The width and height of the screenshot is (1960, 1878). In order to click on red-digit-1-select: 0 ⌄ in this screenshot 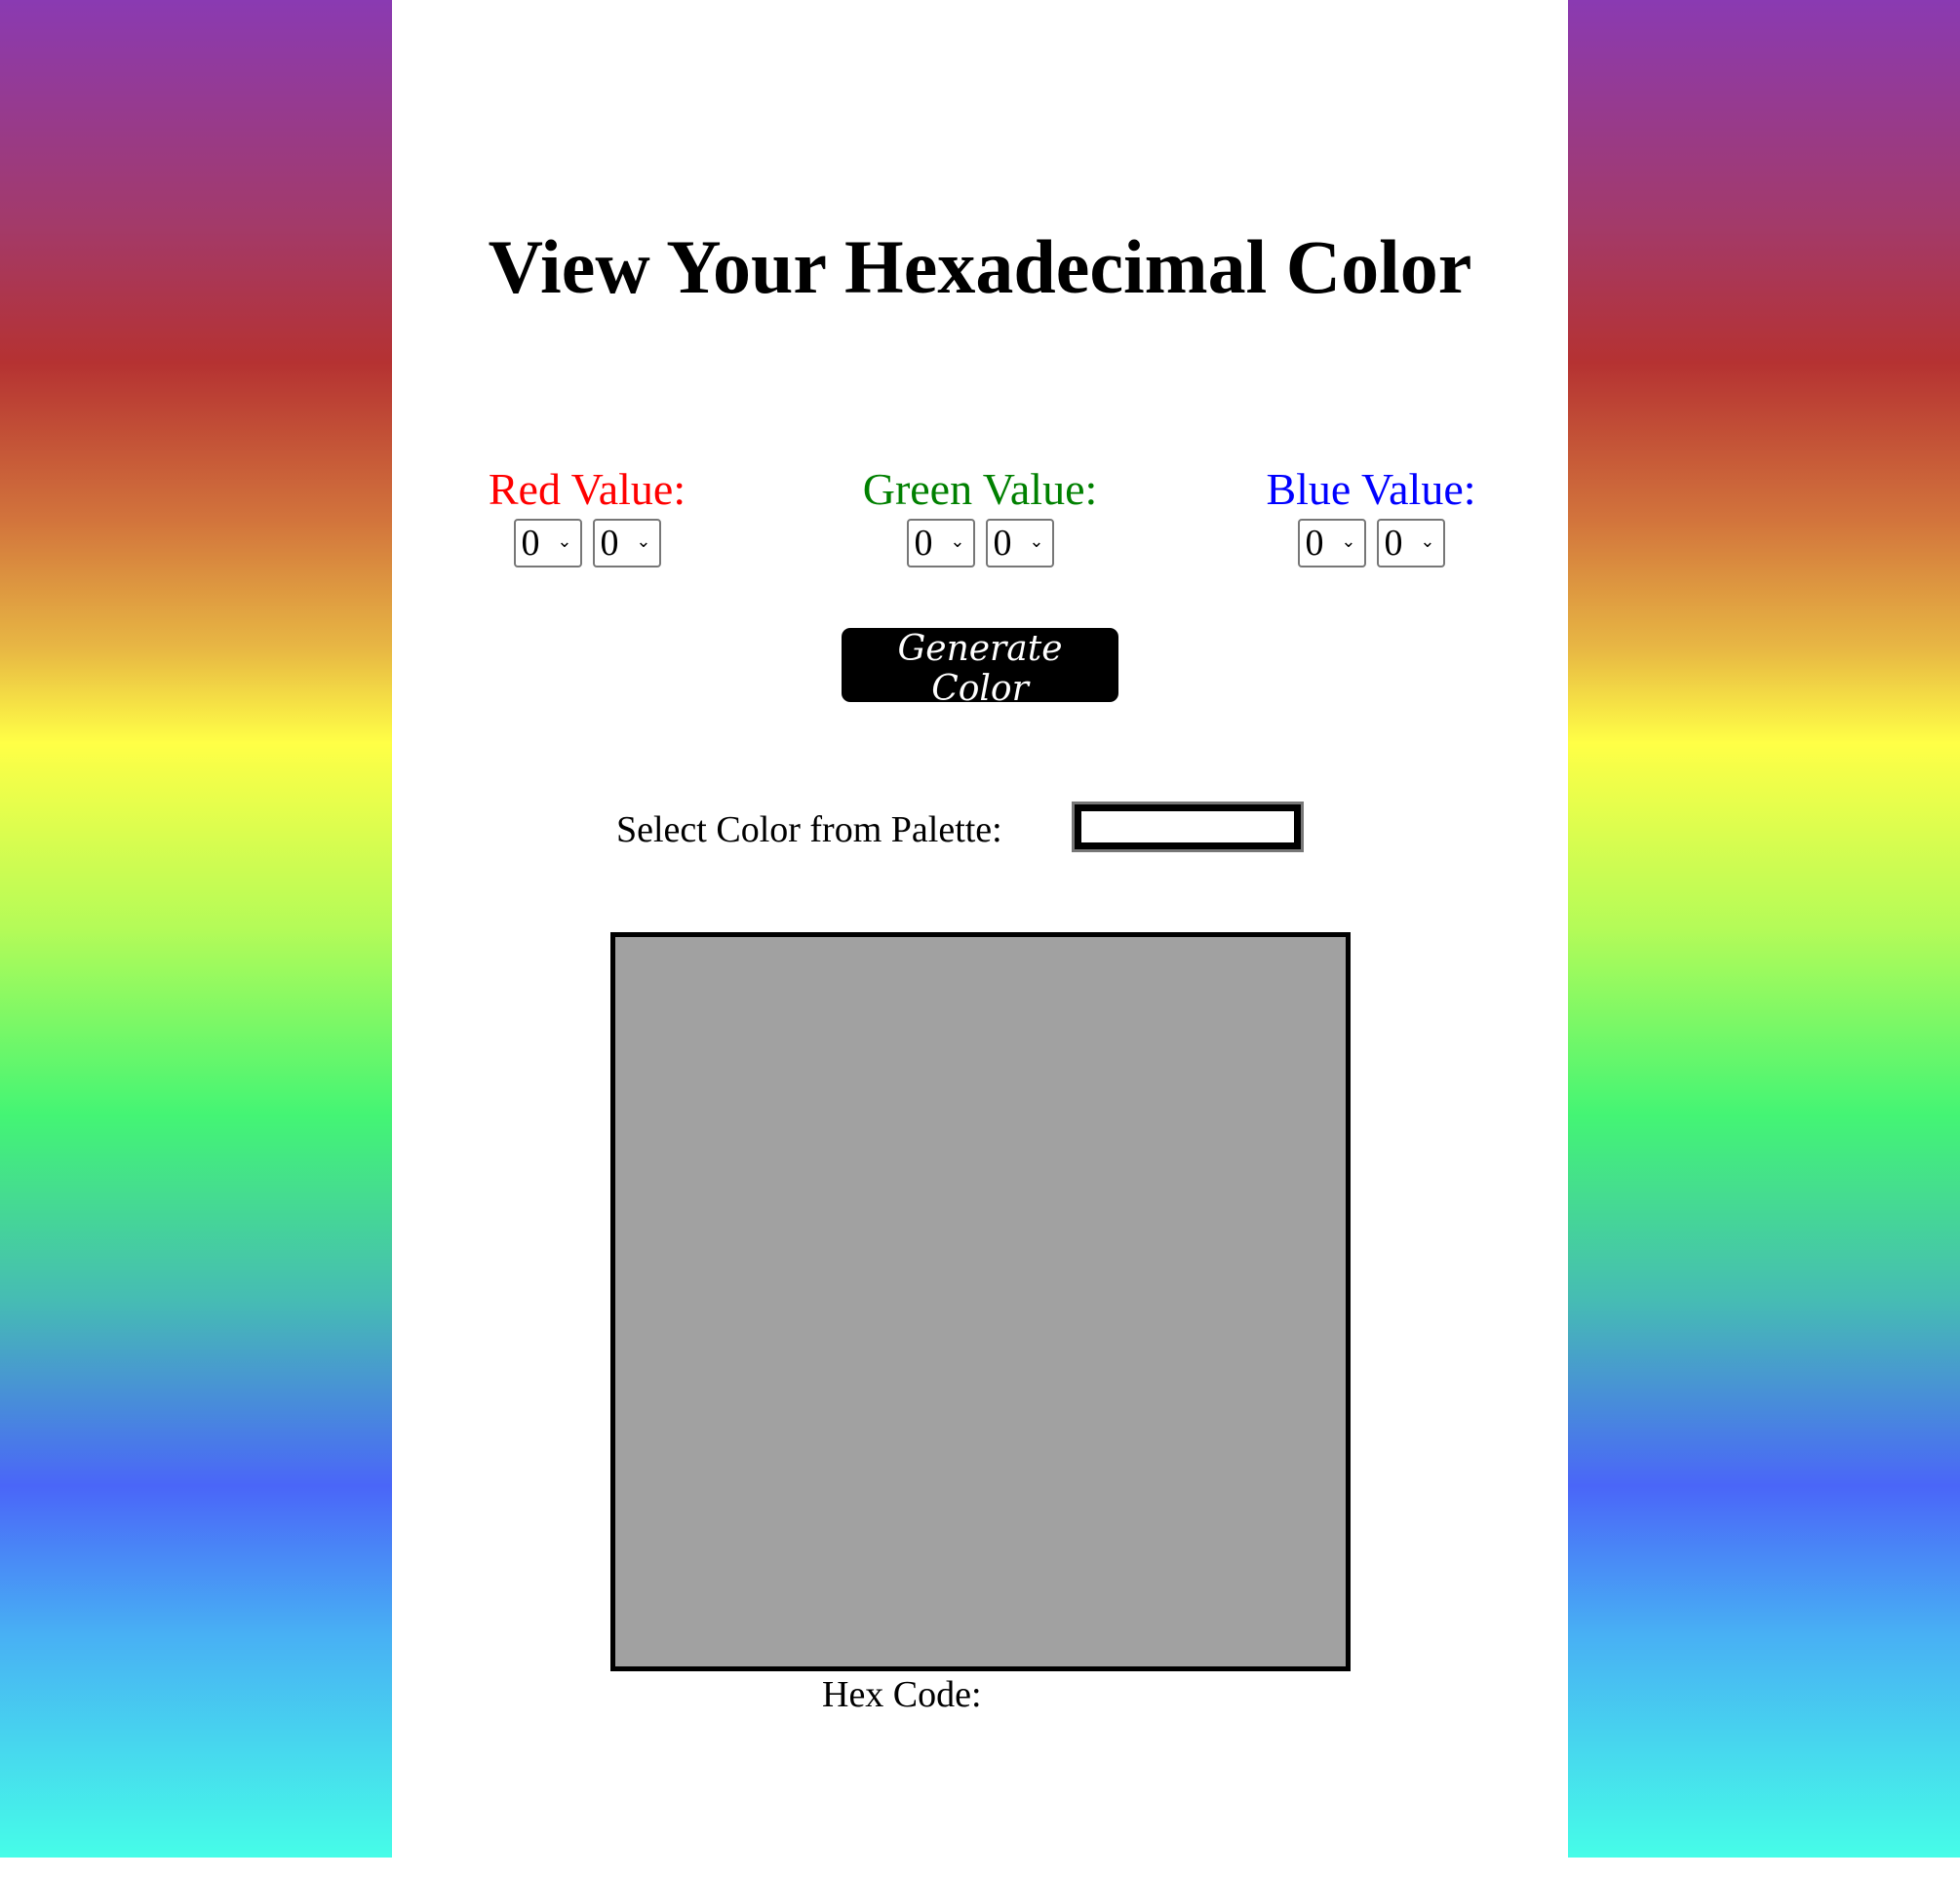, I will do `click(547, 543)`.